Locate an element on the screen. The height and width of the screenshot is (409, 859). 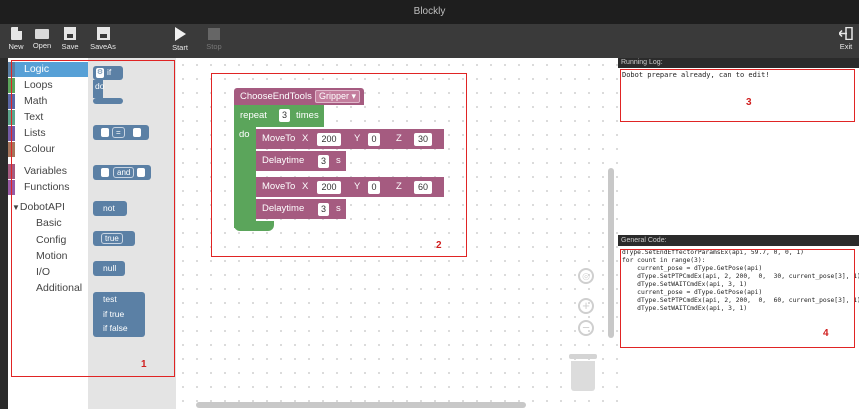
moveto-block-1: MoveTo X 200 Y 0 Z 30 is located at coordinates (350, 139).